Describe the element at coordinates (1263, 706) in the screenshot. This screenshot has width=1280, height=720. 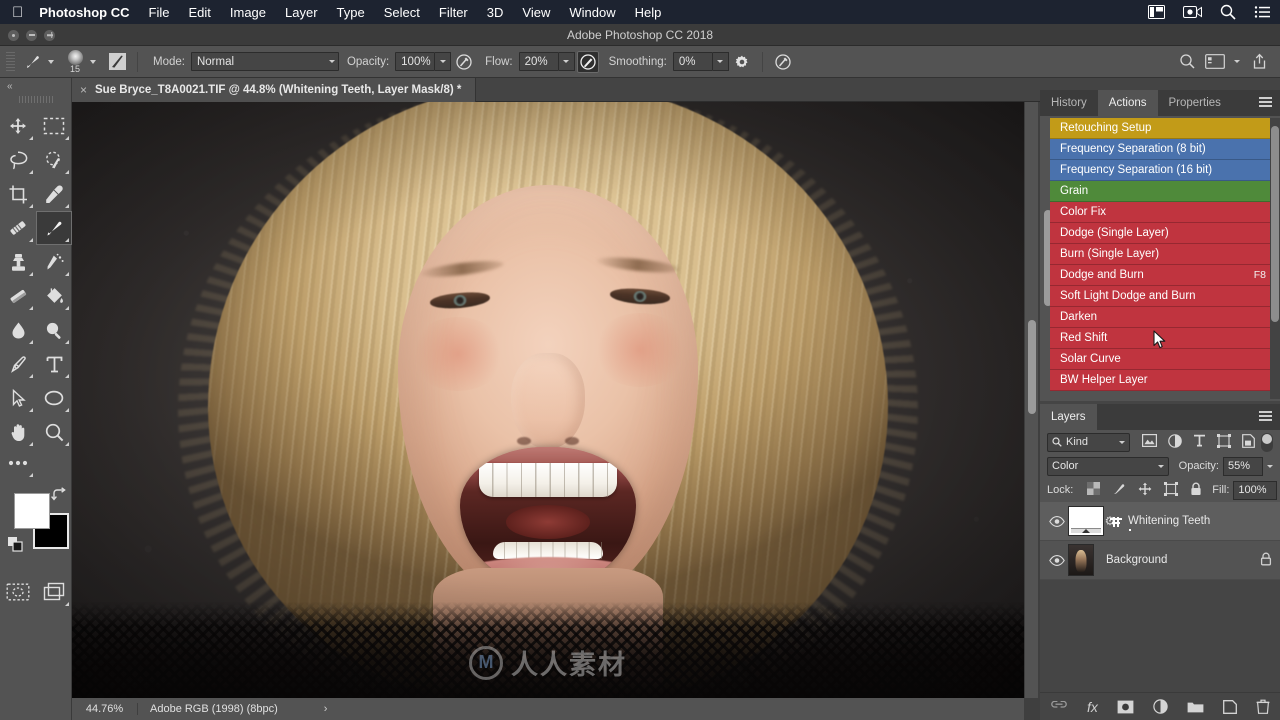
I see `delete-layer-icon` at that location.